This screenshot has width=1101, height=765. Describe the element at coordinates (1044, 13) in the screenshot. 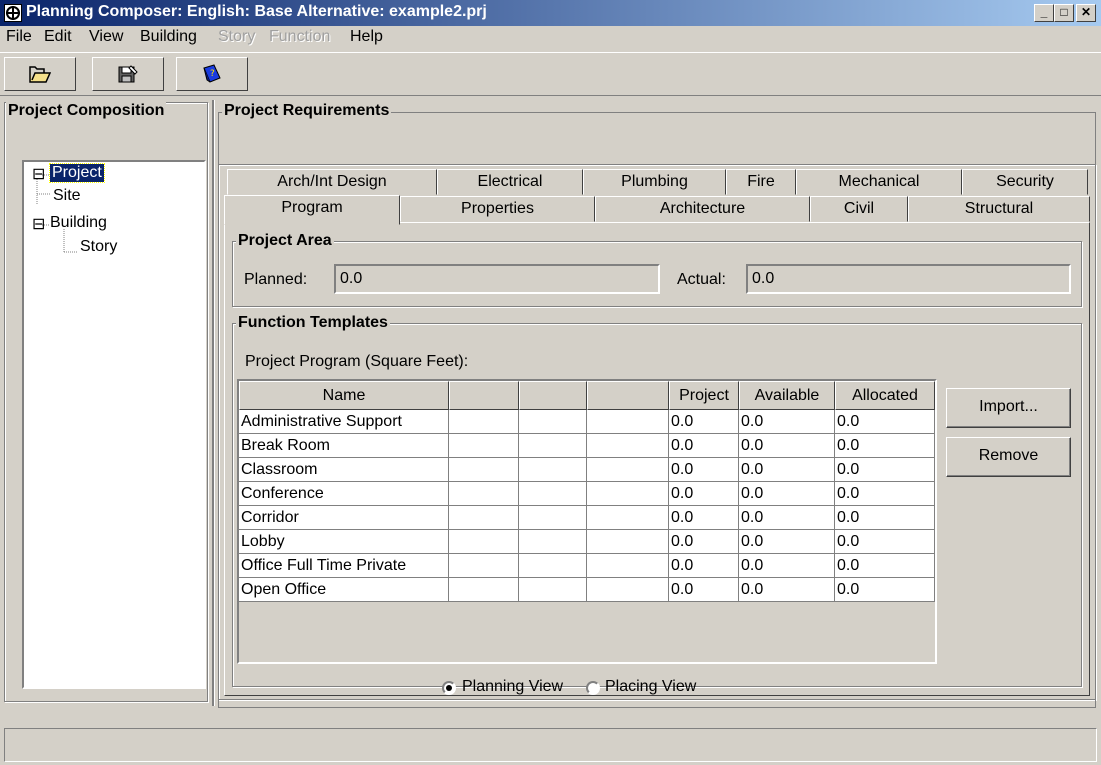

I see `minimize-button: _` at that location.